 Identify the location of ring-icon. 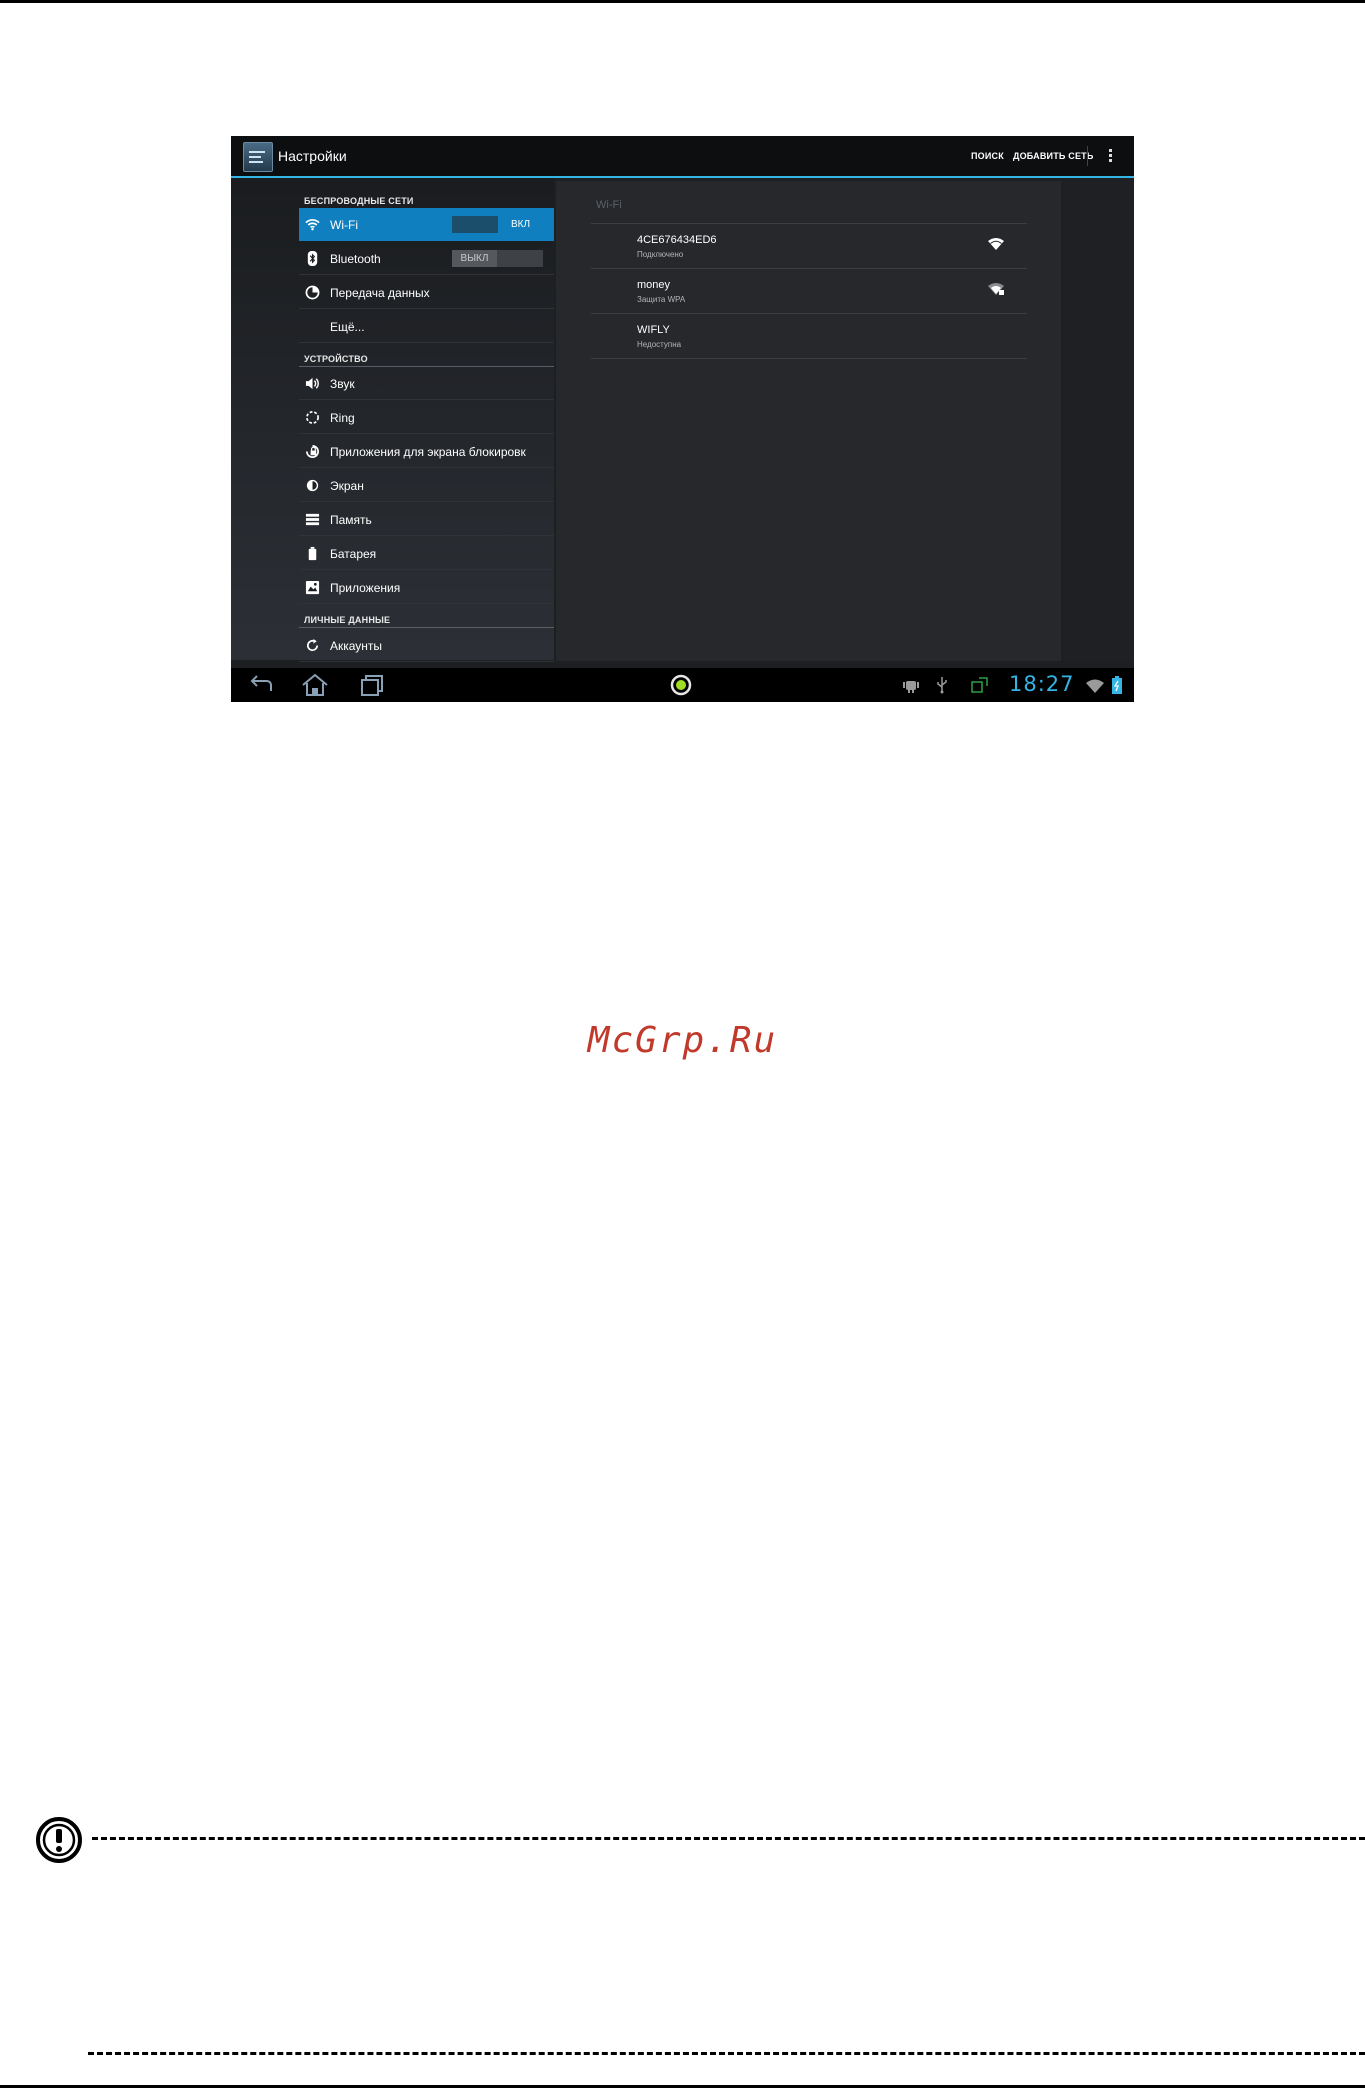
(312, 417).